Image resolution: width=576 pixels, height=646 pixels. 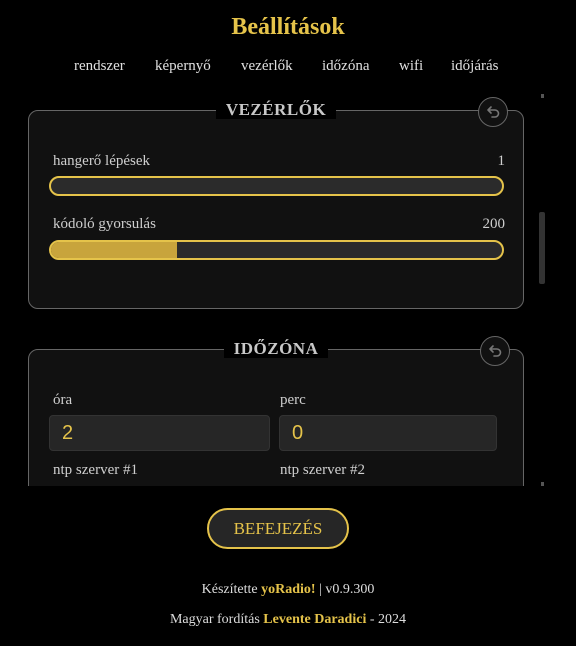 What do you see at coordinates (276, 250) in the screenshot?
I see `encoder-accel-slider` at bounding box center [276, 250].